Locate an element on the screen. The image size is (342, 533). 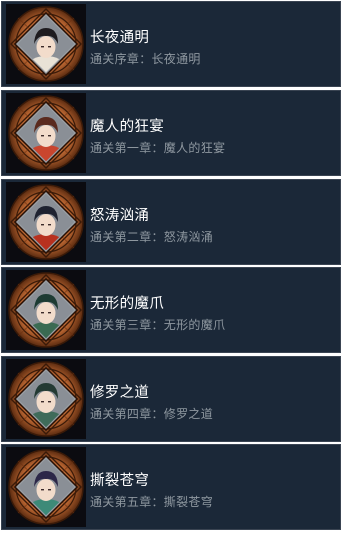
achievement-description: 通关第三章：无形的魔爪 is located at coordinates (158, 325).